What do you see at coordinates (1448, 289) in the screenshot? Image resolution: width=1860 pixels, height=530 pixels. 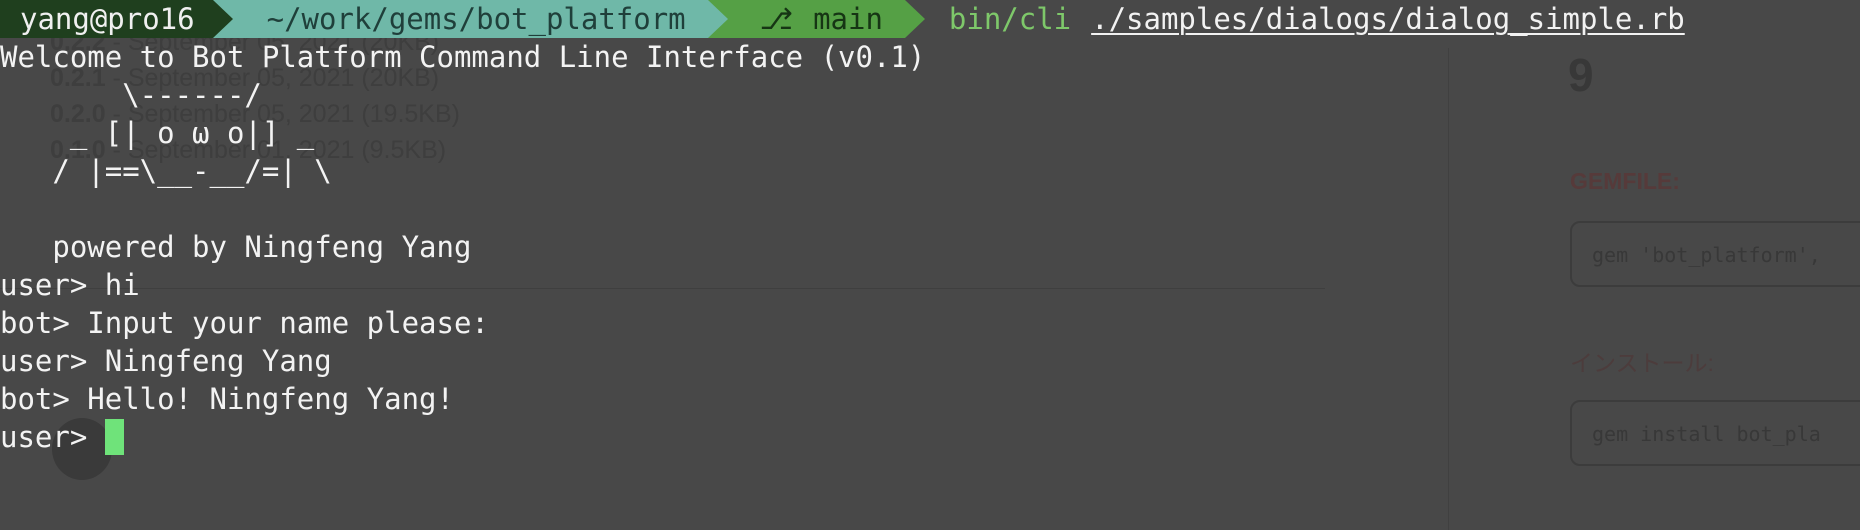 I see `sidebar-divider` at bounding box center [1448, 289].